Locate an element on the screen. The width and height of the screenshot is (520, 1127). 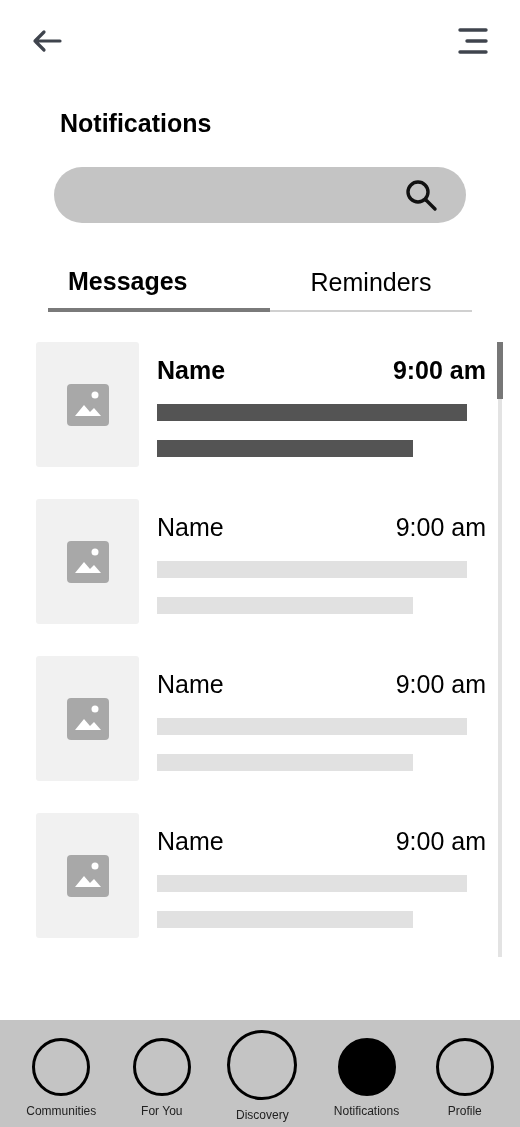
menu-icon is located at coordinates (473, 41).